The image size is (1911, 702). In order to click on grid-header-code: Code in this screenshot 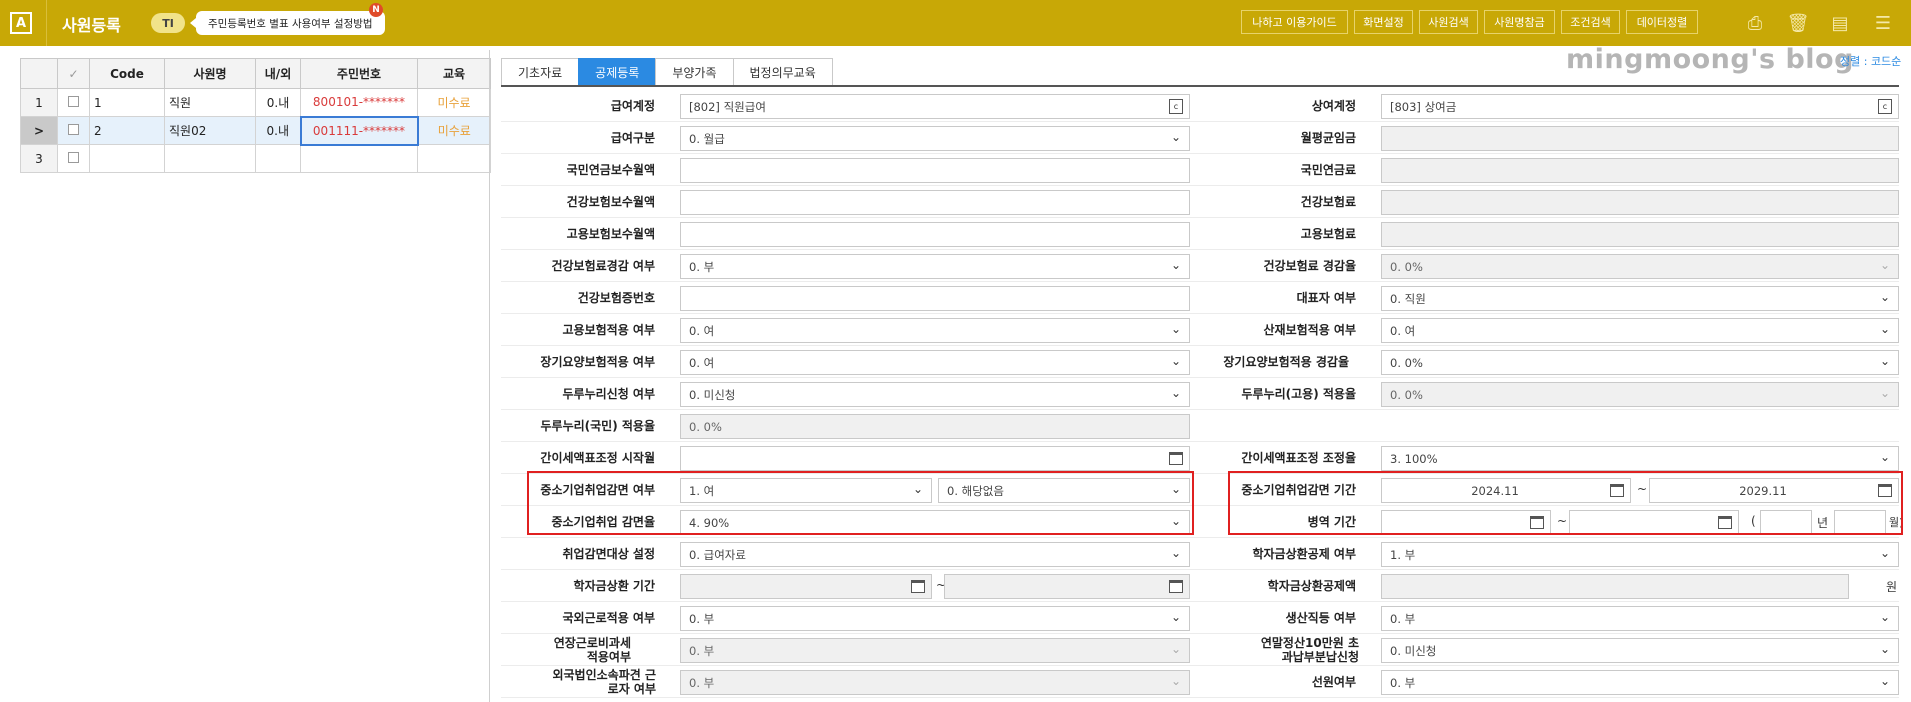, I will do `click(127, 73)`.